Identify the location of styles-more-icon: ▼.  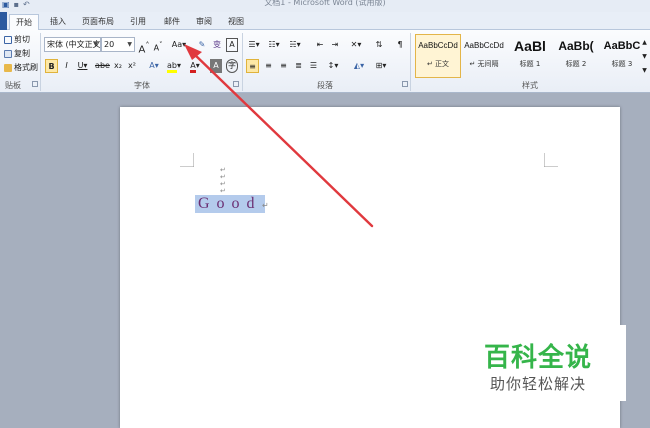
(644, 71).